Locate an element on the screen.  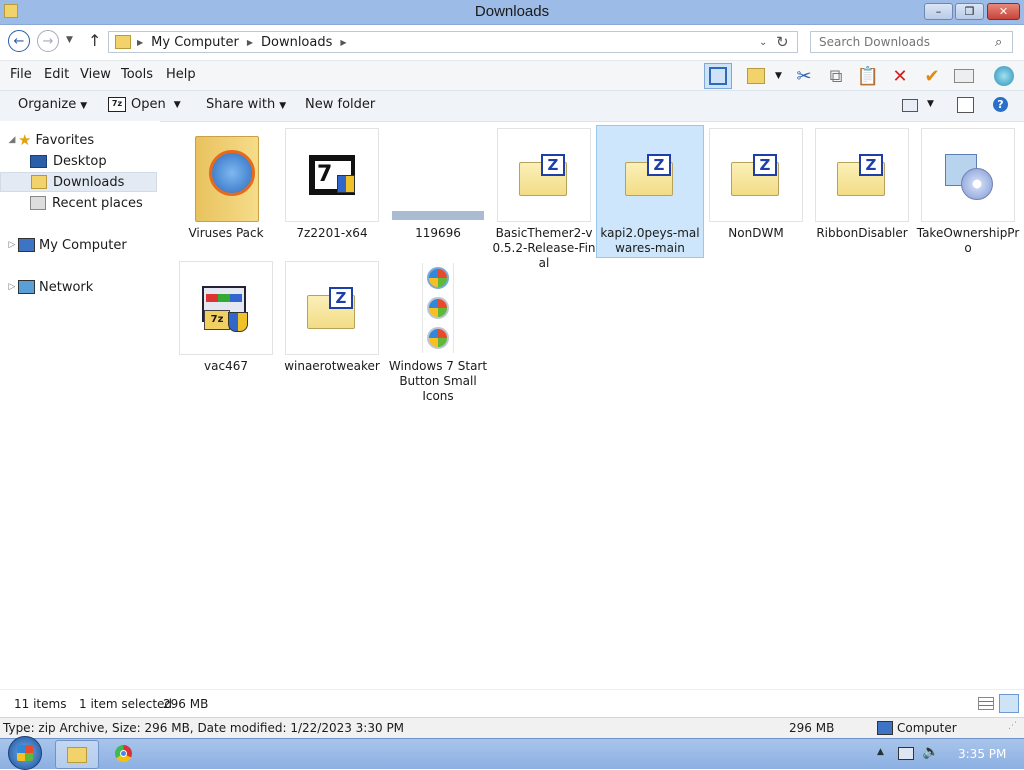
minimize-button: – is located at coordinates (938, 11).